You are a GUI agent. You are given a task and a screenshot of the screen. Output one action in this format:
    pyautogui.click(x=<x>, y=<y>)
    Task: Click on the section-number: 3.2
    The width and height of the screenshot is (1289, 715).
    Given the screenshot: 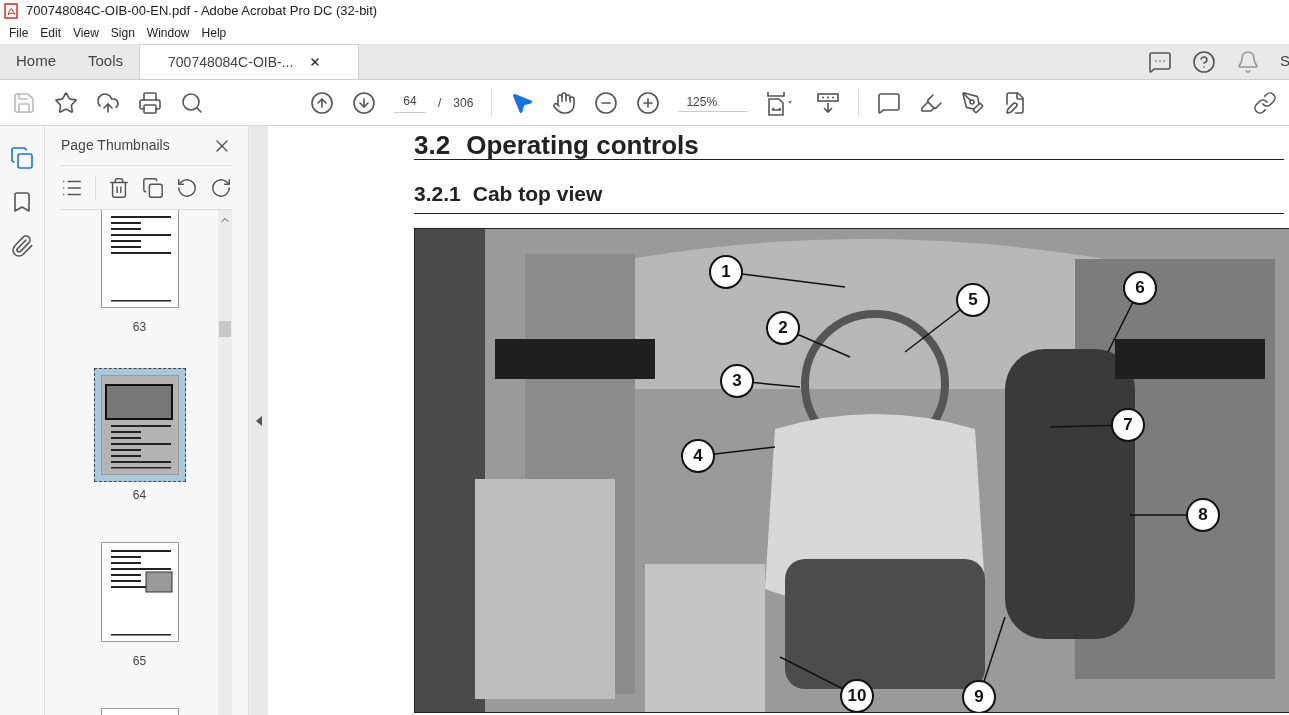 What is the action you would take?
    pyautogui.click(x=432, y=145)
    